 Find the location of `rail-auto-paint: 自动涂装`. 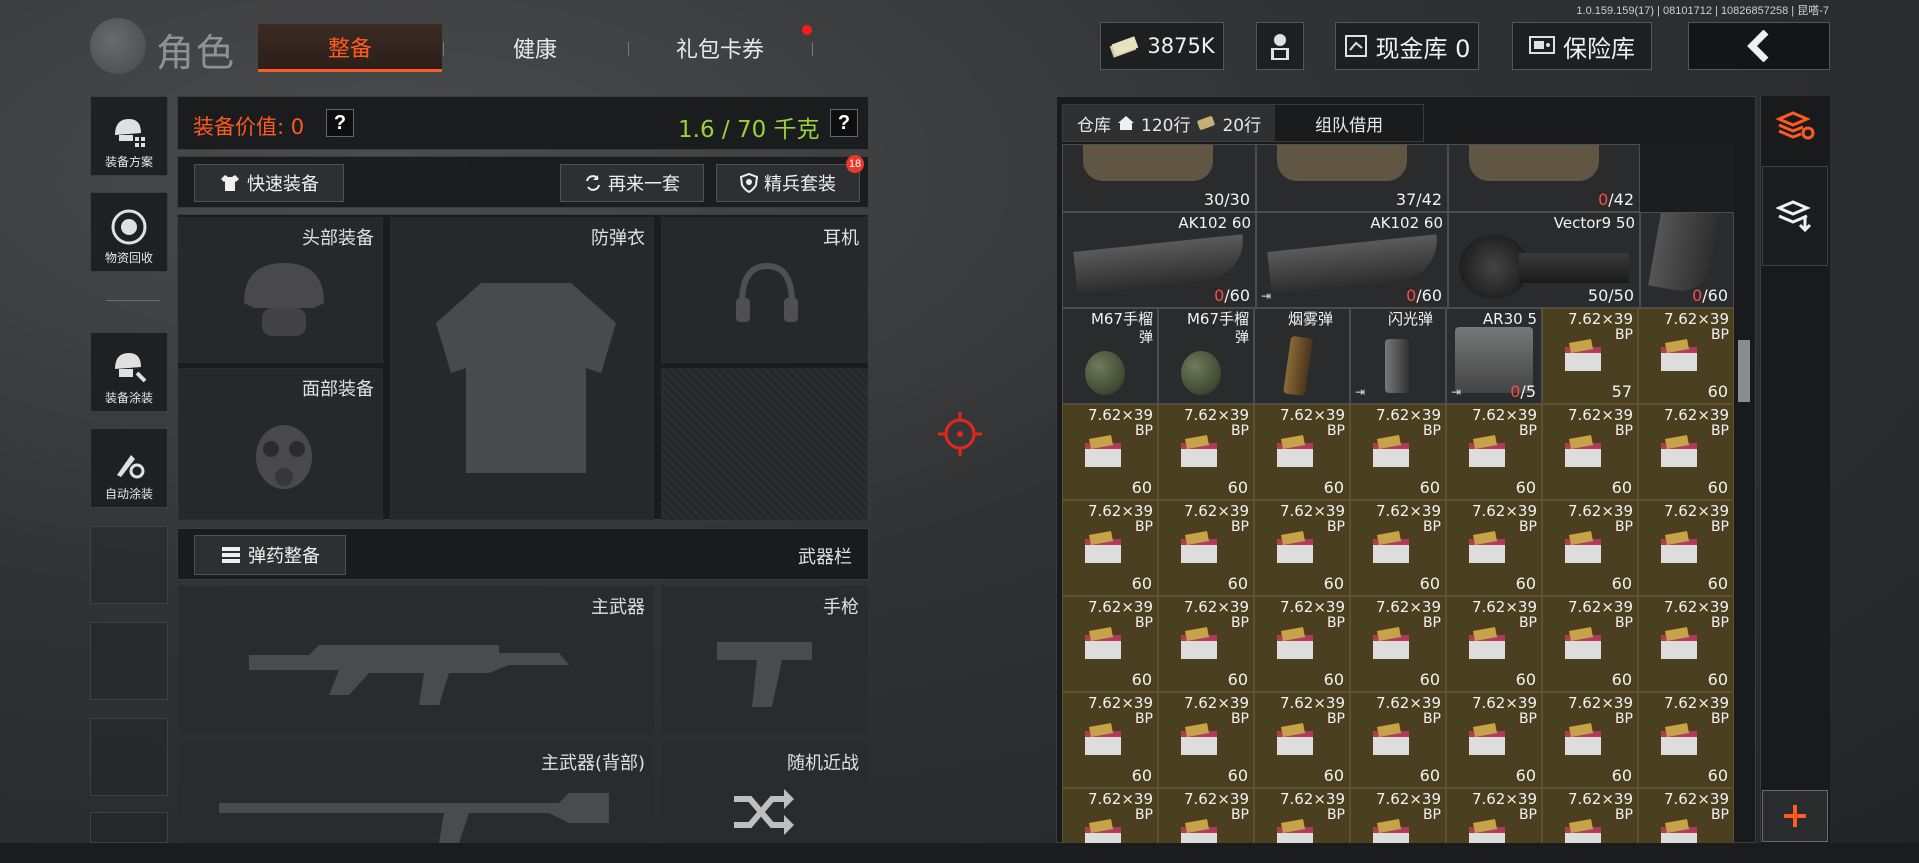

rail-auto-paint: 自动涂装 is located at coordinates (129, 468).